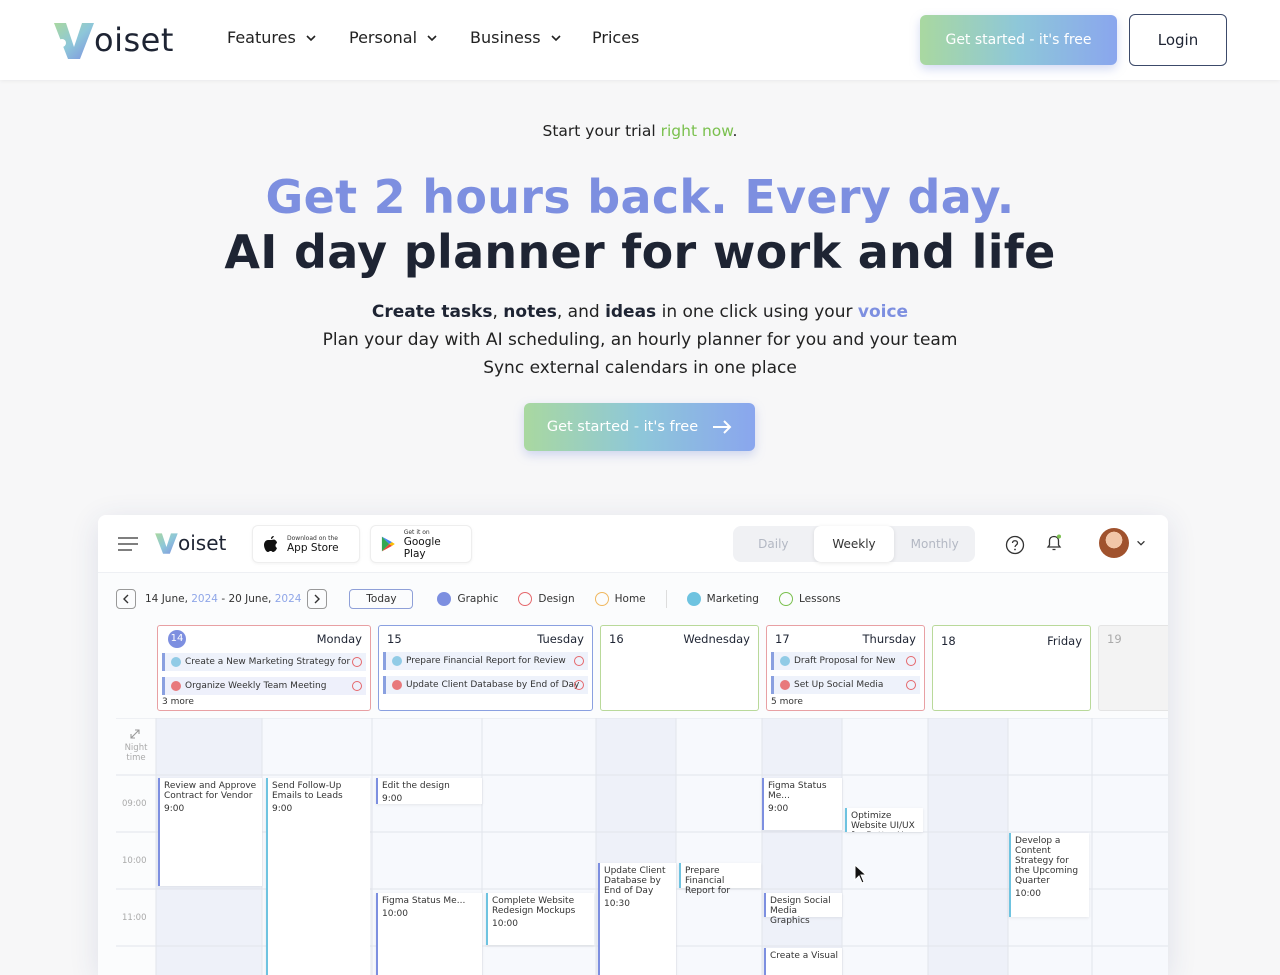  Describe the element at coordinates (190, 543) in the screenshot. I see `app-logo: oiset` at that location.